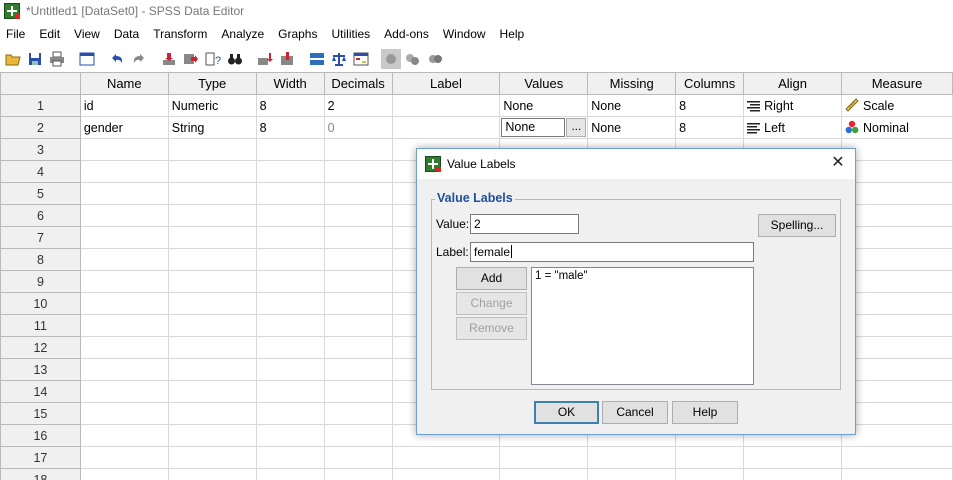  What do you see at coordinates (124, 105) in the screenshot?
I see `cell-name: id` at bounding box center [124, 105].